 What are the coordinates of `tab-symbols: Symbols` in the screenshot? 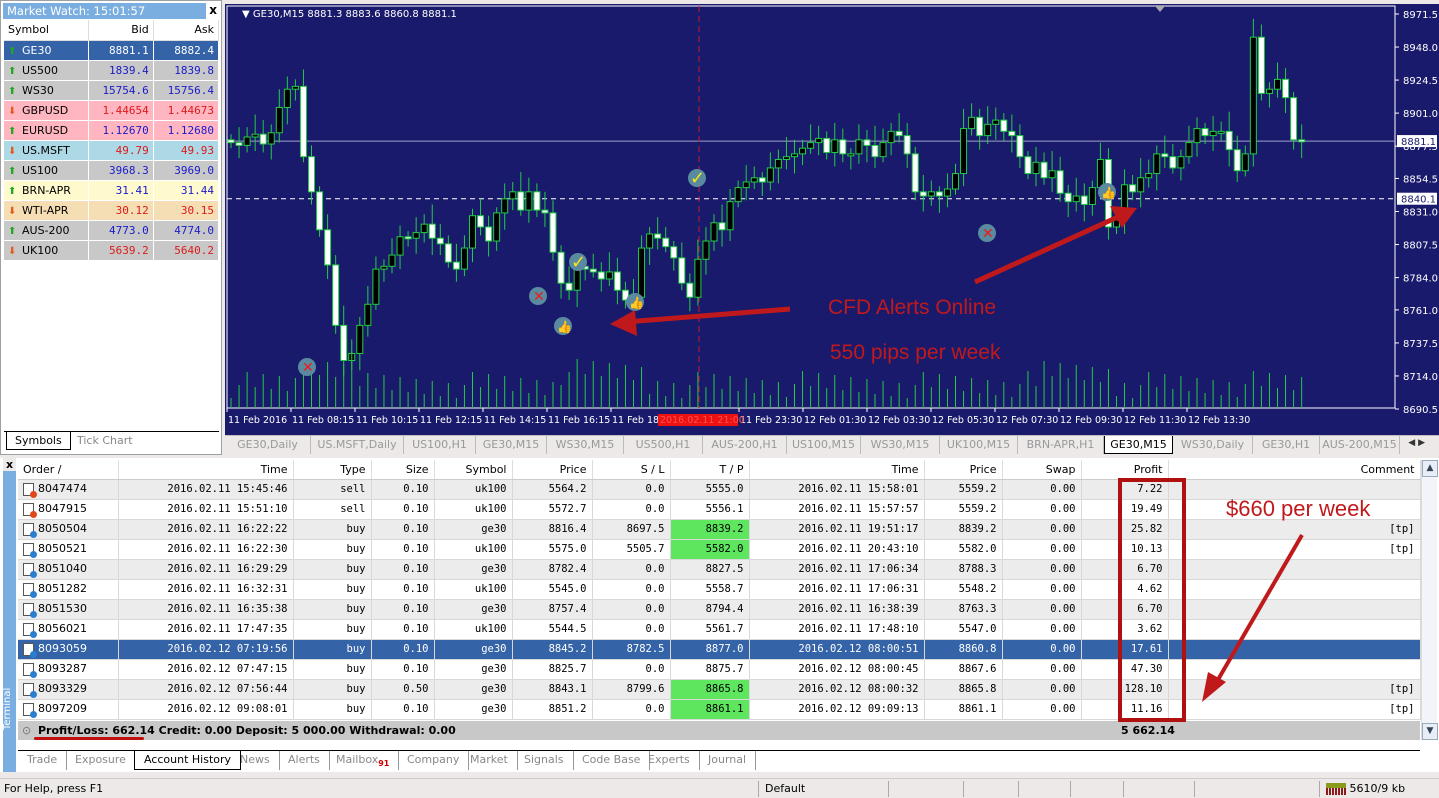 It's located at (38, 441).